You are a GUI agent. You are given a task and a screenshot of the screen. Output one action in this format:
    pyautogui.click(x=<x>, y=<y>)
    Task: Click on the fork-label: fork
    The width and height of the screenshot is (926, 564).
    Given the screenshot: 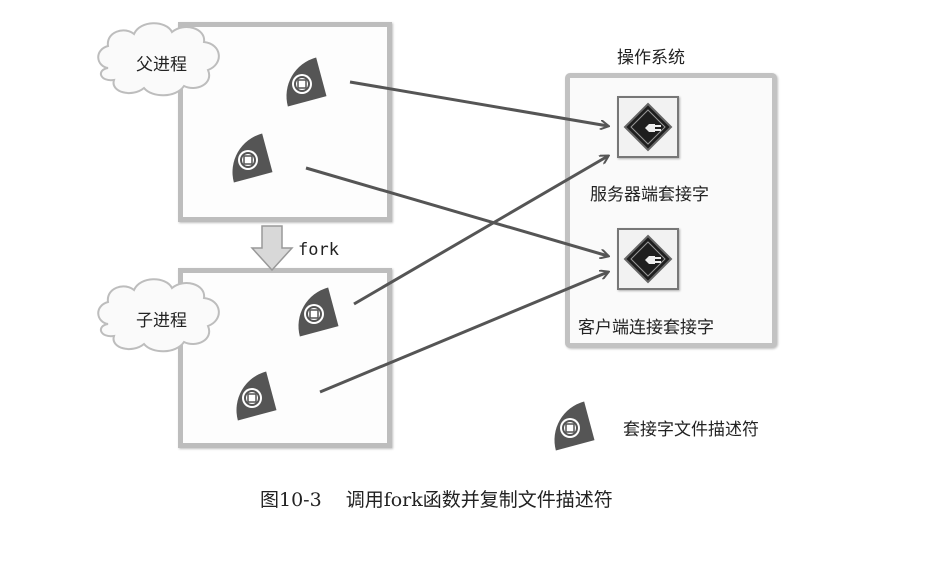 What is the action you would take?
    pyautogui.click(x=318, y=250)
    